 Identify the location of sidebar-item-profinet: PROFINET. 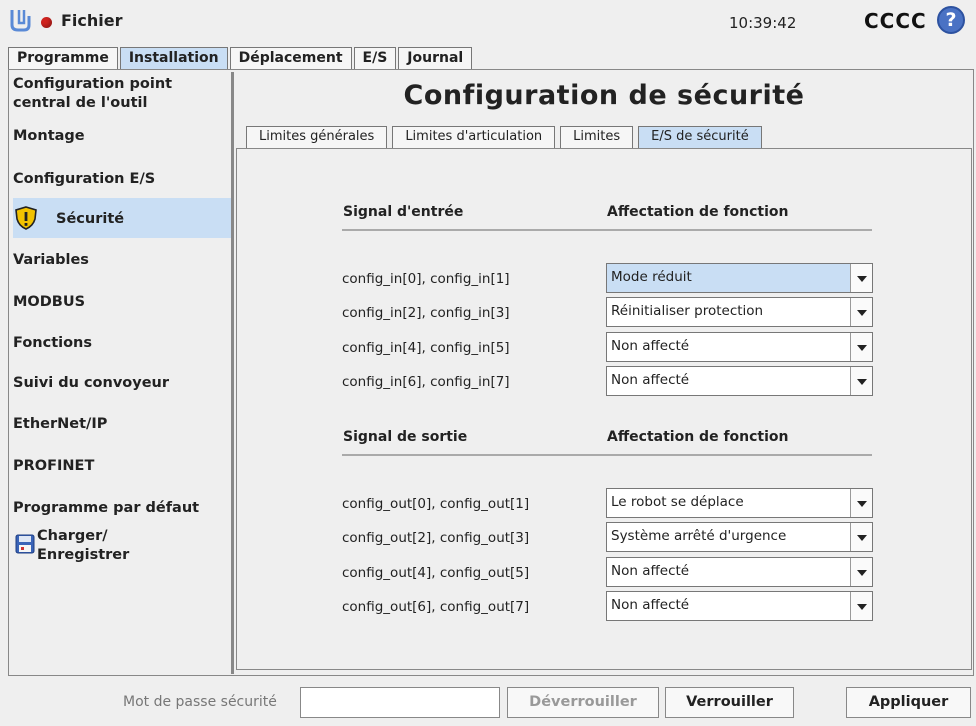
(122, 466).